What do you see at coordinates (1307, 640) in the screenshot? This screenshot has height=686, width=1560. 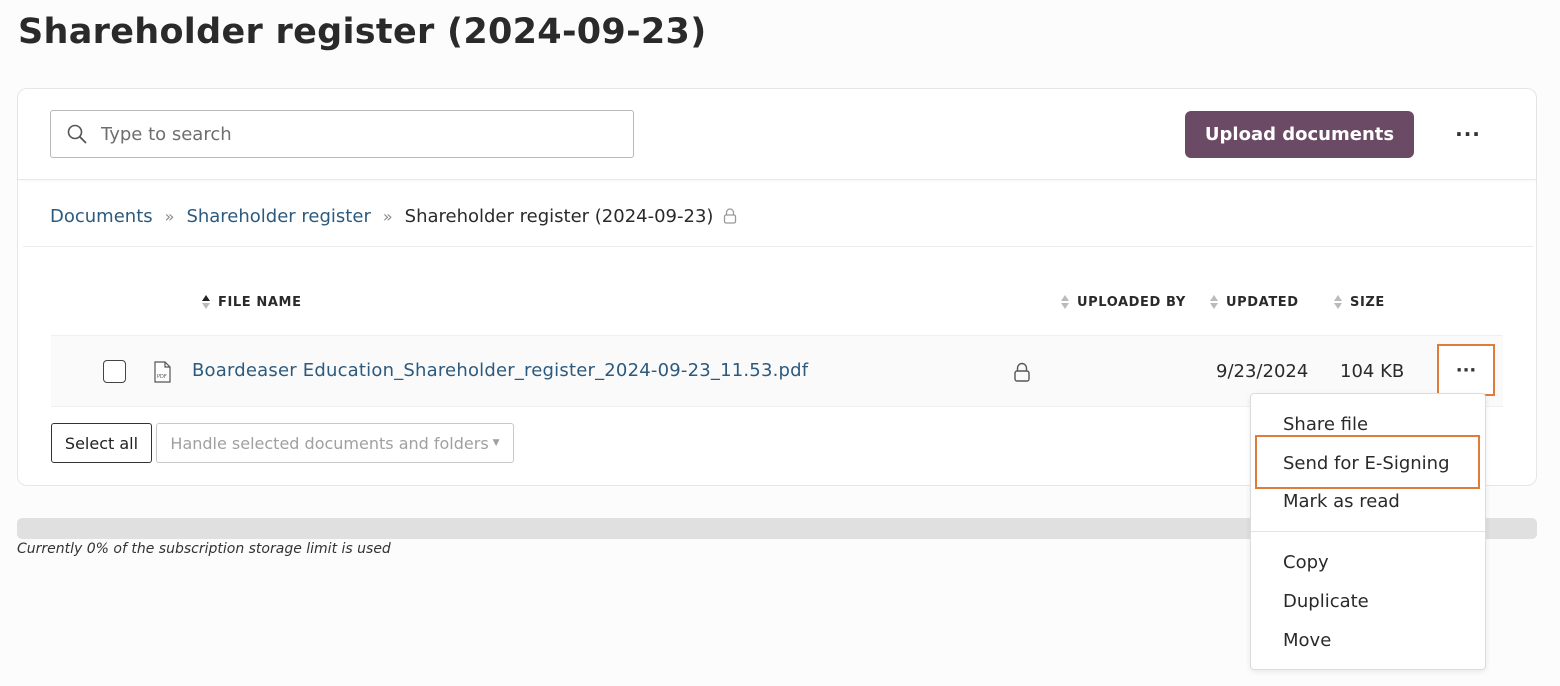 I see `menu-item-move: Move` at bounding box center [1307, 640].